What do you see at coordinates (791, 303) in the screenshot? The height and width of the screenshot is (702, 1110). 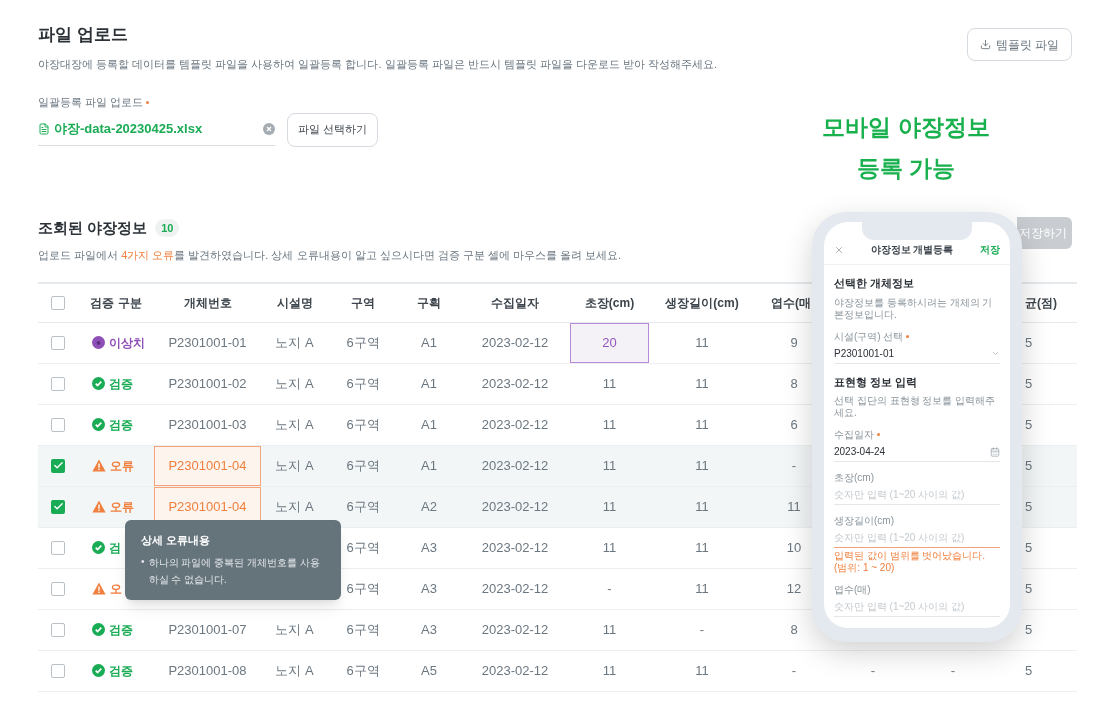 I see `column-header: 엽수(매` at bounding box center [791, 303].